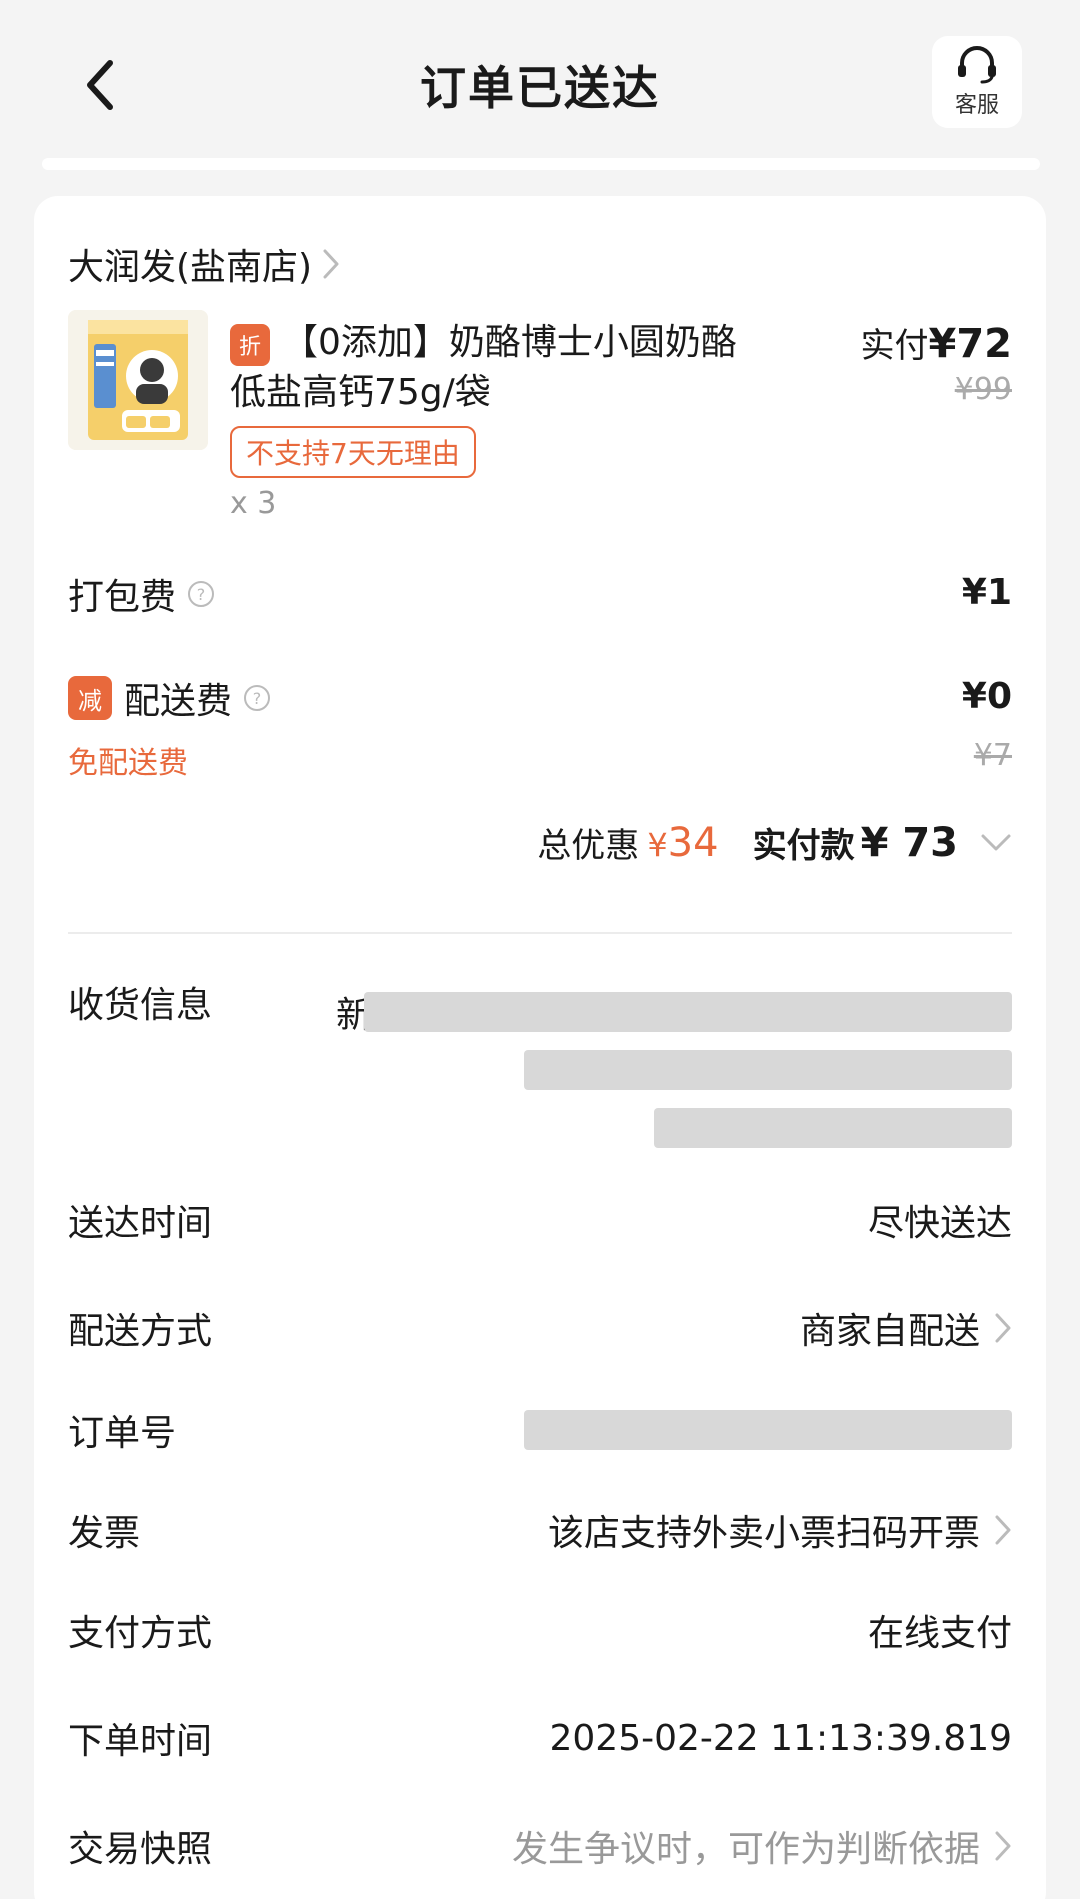 The height and width of the screenshot is (1899, 1080). What do you see at coordinates (250, 345) in the screenshot?
I see `discount-tag: 折` at bounding box center [250, 345].